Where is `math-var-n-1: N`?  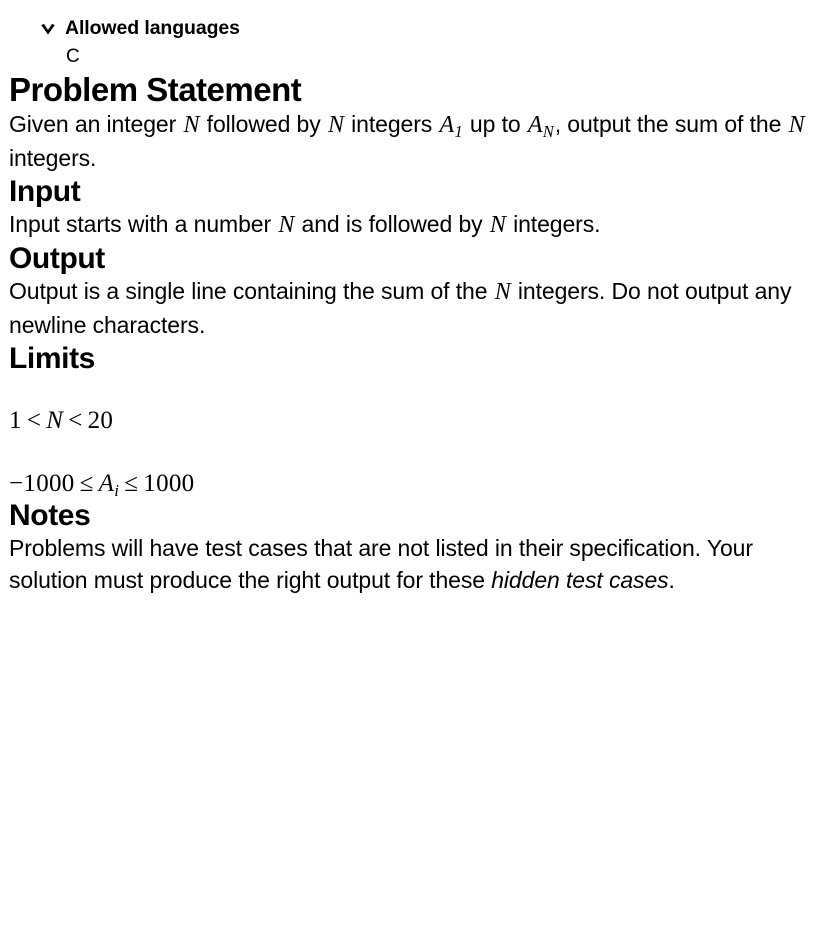
math-var-n-1: N is located at coordinates (191, 125).